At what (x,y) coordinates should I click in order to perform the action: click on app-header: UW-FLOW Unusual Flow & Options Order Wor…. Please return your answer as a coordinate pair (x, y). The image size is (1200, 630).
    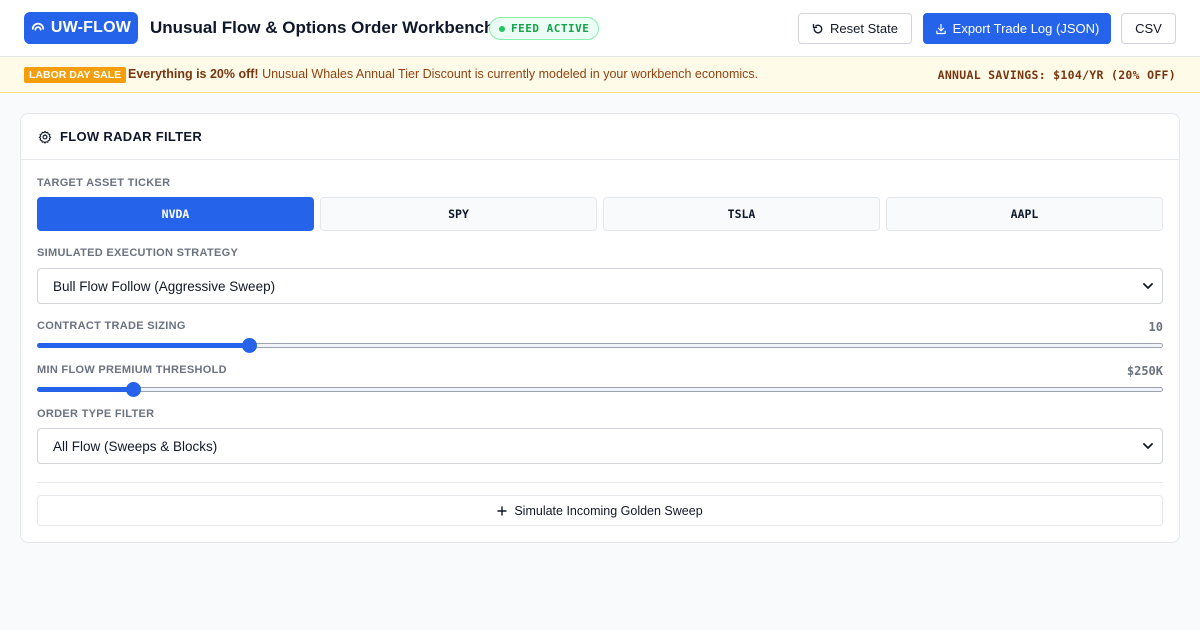
    Looking at the image, I should click on (600, 28).